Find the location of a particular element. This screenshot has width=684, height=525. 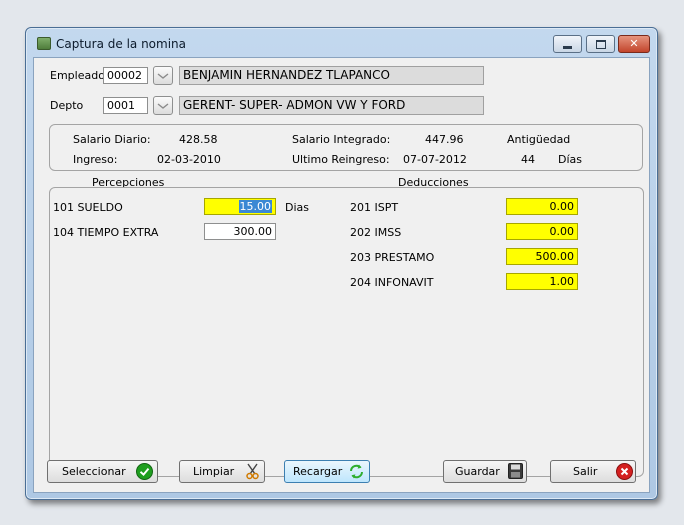

antiguedad-value: 44 is located at coordinates (528, 159).